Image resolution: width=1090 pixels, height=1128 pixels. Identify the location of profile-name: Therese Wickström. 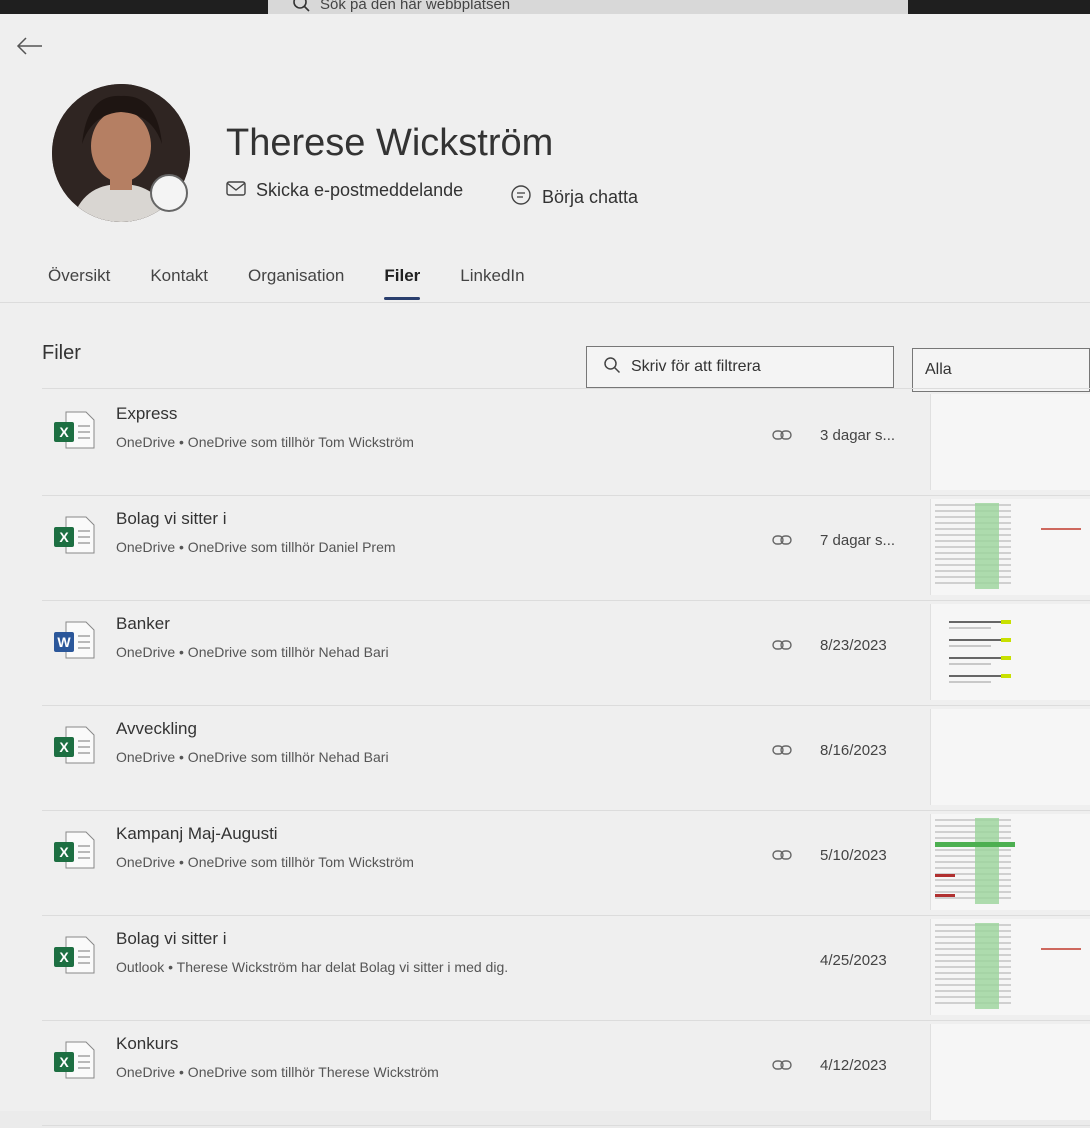
(390, 143).